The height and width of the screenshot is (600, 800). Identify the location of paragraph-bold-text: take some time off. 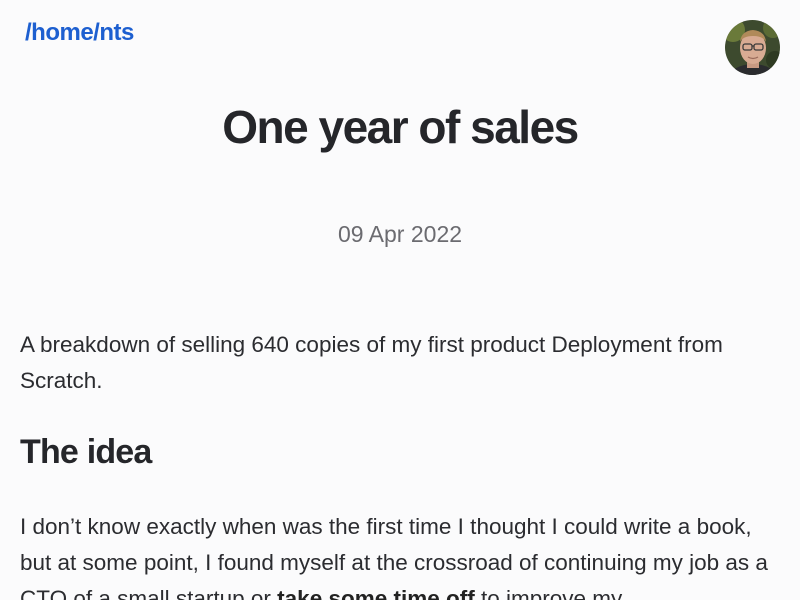
(376, 593).